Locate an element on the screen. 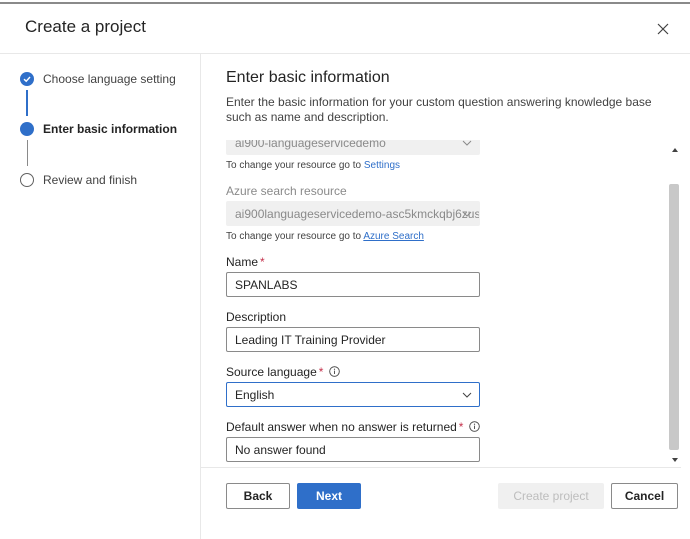 The width and height of the screenshot is (690, 539). name-label-text: Name is located at coordinates (242, 262).